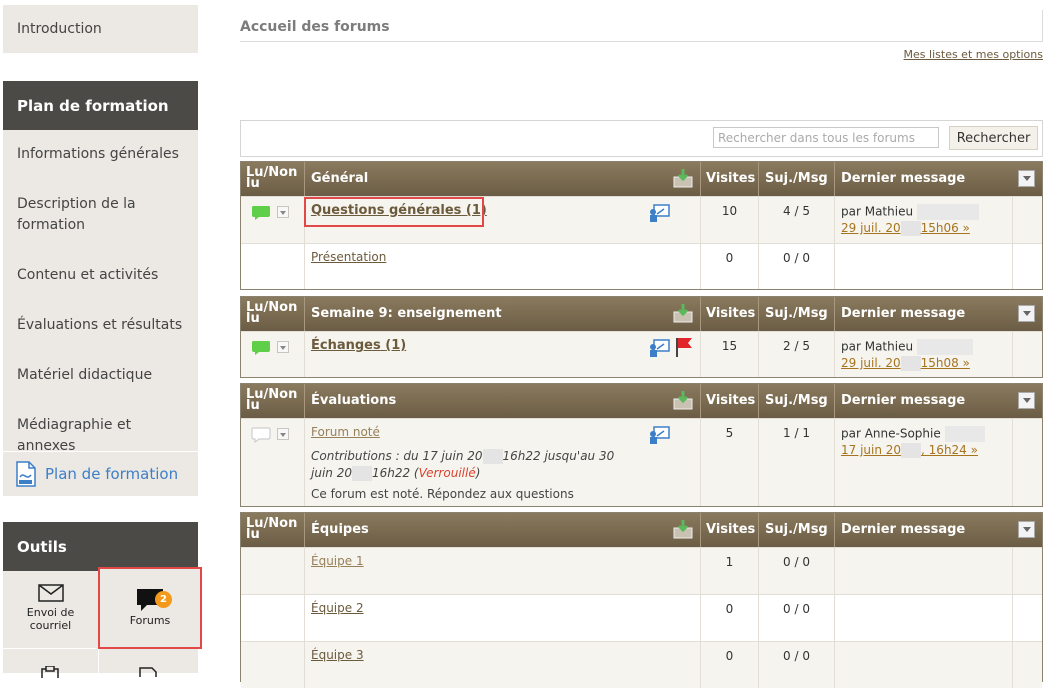 The image size is (1049, 688). What do you see at coordinates (337, 608) in the screenshot?
I see `forum-link-equipe-2: Équipe 2` at bounding box center [337, 608].